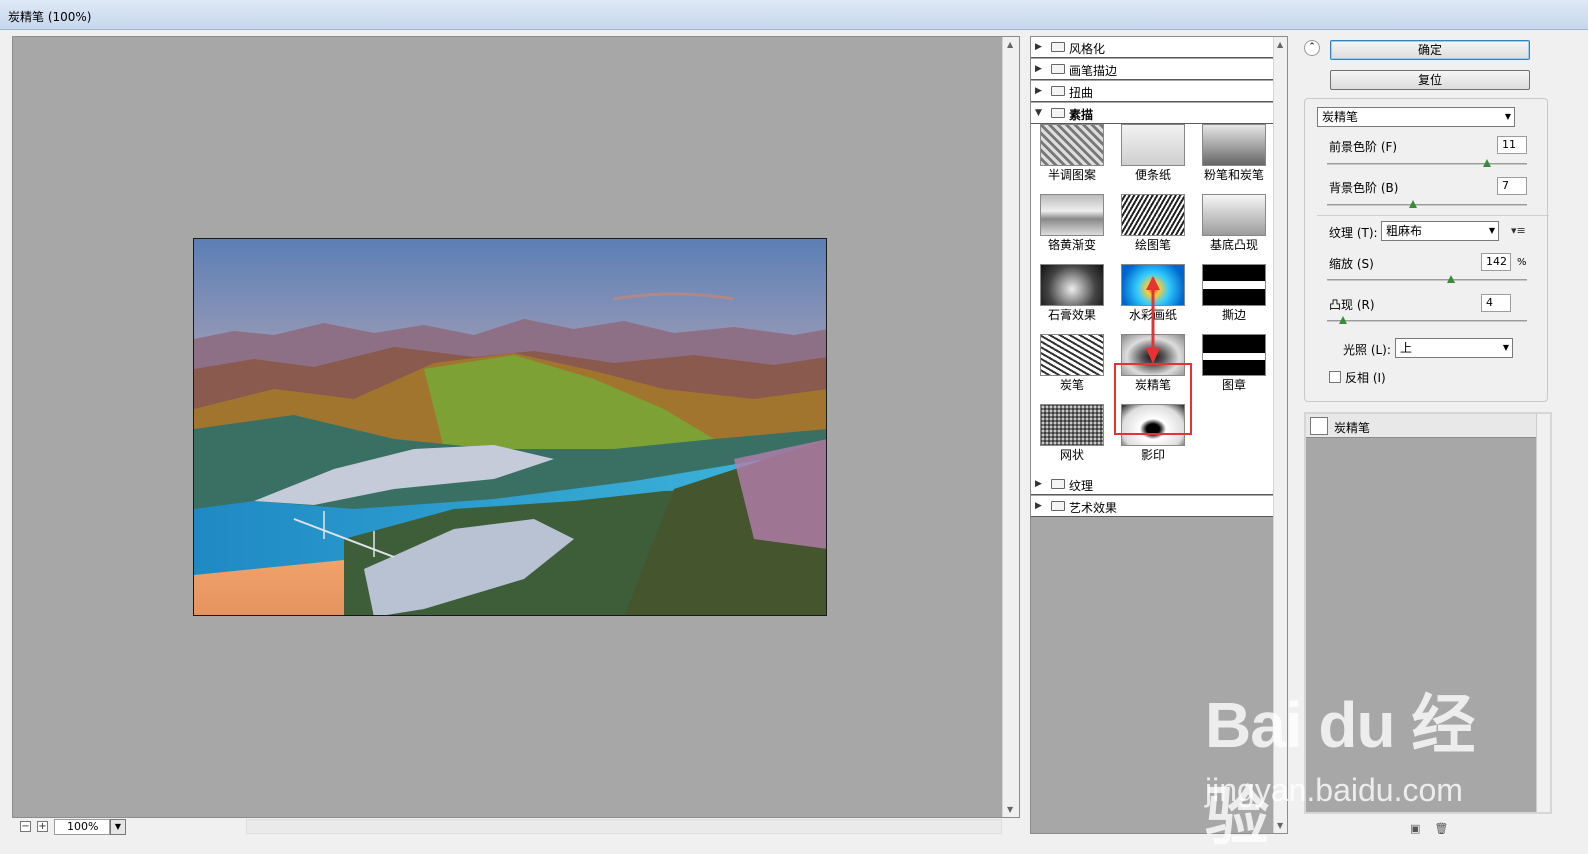 The width and height of the screenshot is (1588, 854). I want to click on category-texture: ▶ 纹理, so click(1152, 484).